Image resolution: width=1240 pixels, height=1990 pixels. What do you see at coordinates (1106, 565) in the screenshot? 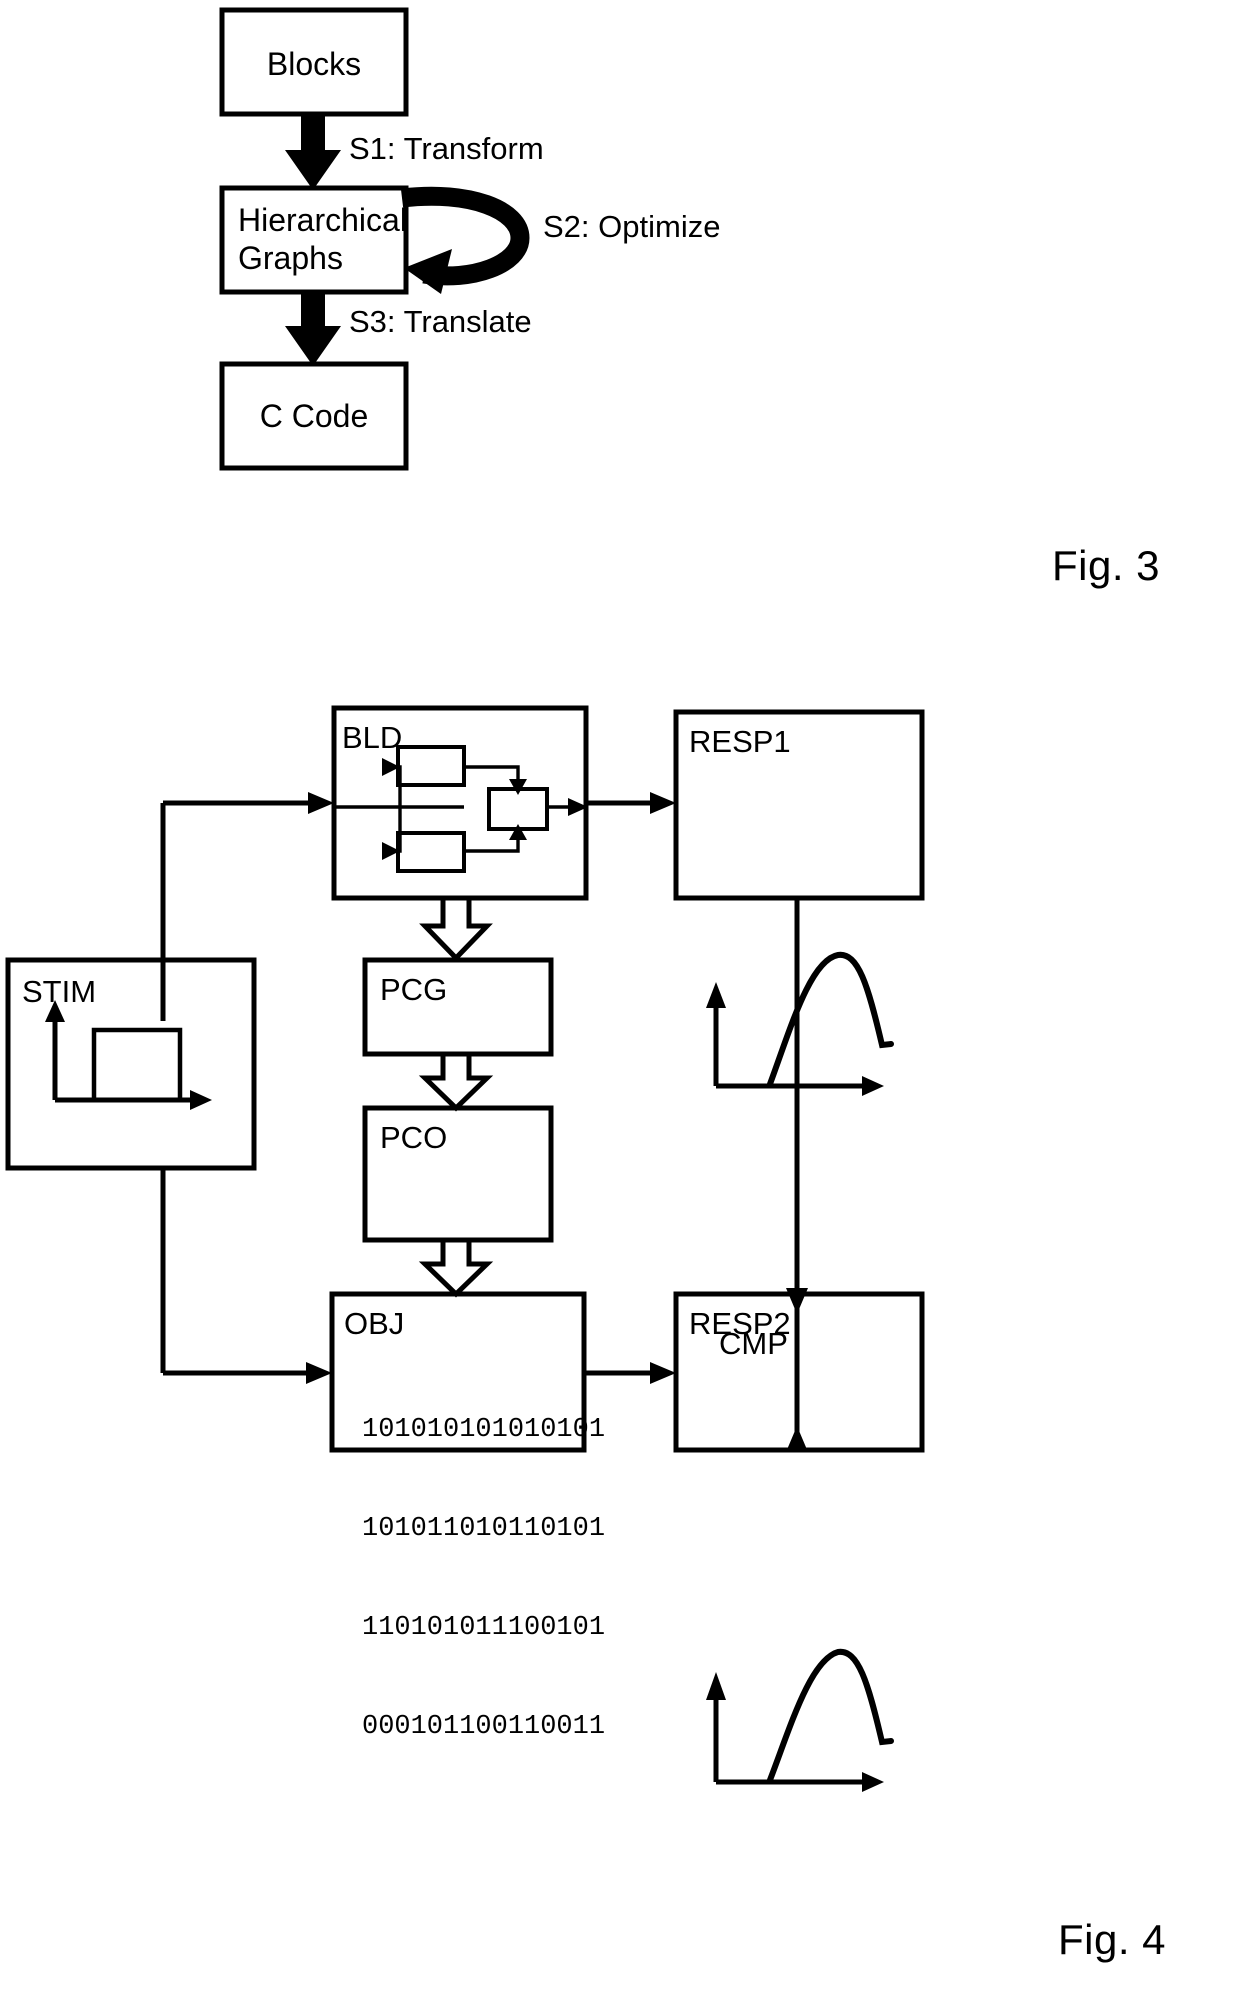
I see `figure-3-caption: Fig. 3` at bounding box center [1106, 565].